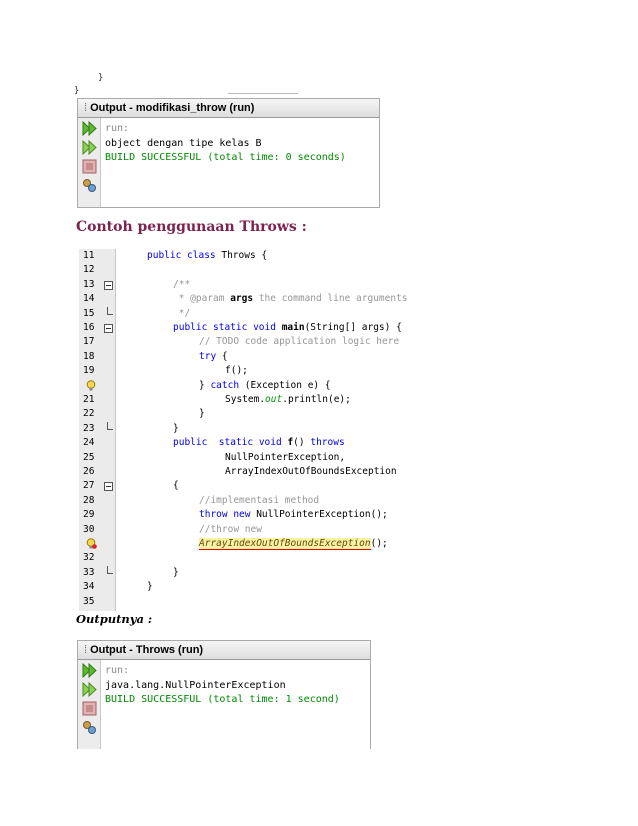 Image resolution: width=638 pixels, height=826 pixels. What do you see at coordinates (89, 371) in the screenshot?
I see `line-number: 19` at bounding box center [89, 371].